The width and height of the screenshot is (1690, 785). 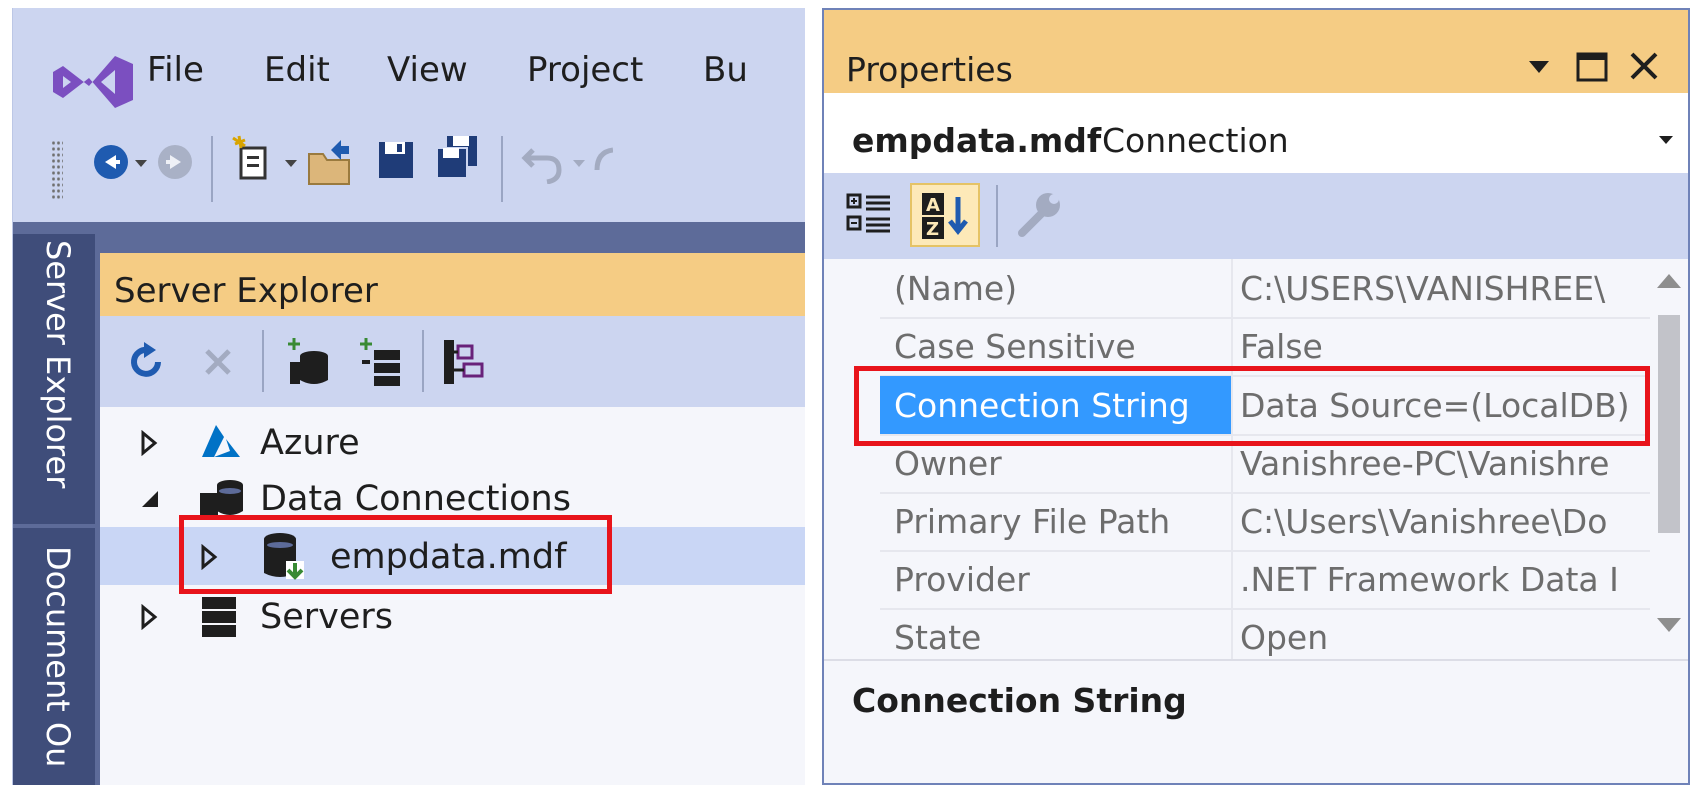 I want to click on description-title: Connection String, so click(x=1019, y=700).